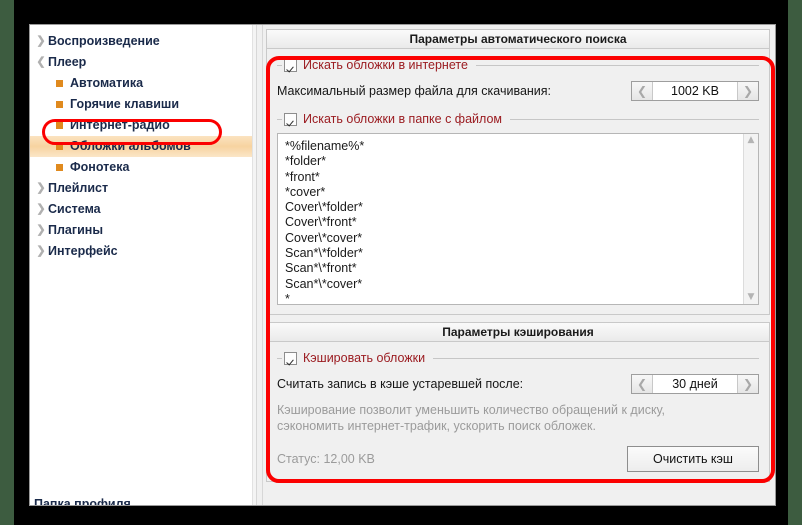 The image size is (802, 525). Describe the element at coordinates (67, 62) in the screenshot. I see `sidebar-item-label: Плеер` at that location.